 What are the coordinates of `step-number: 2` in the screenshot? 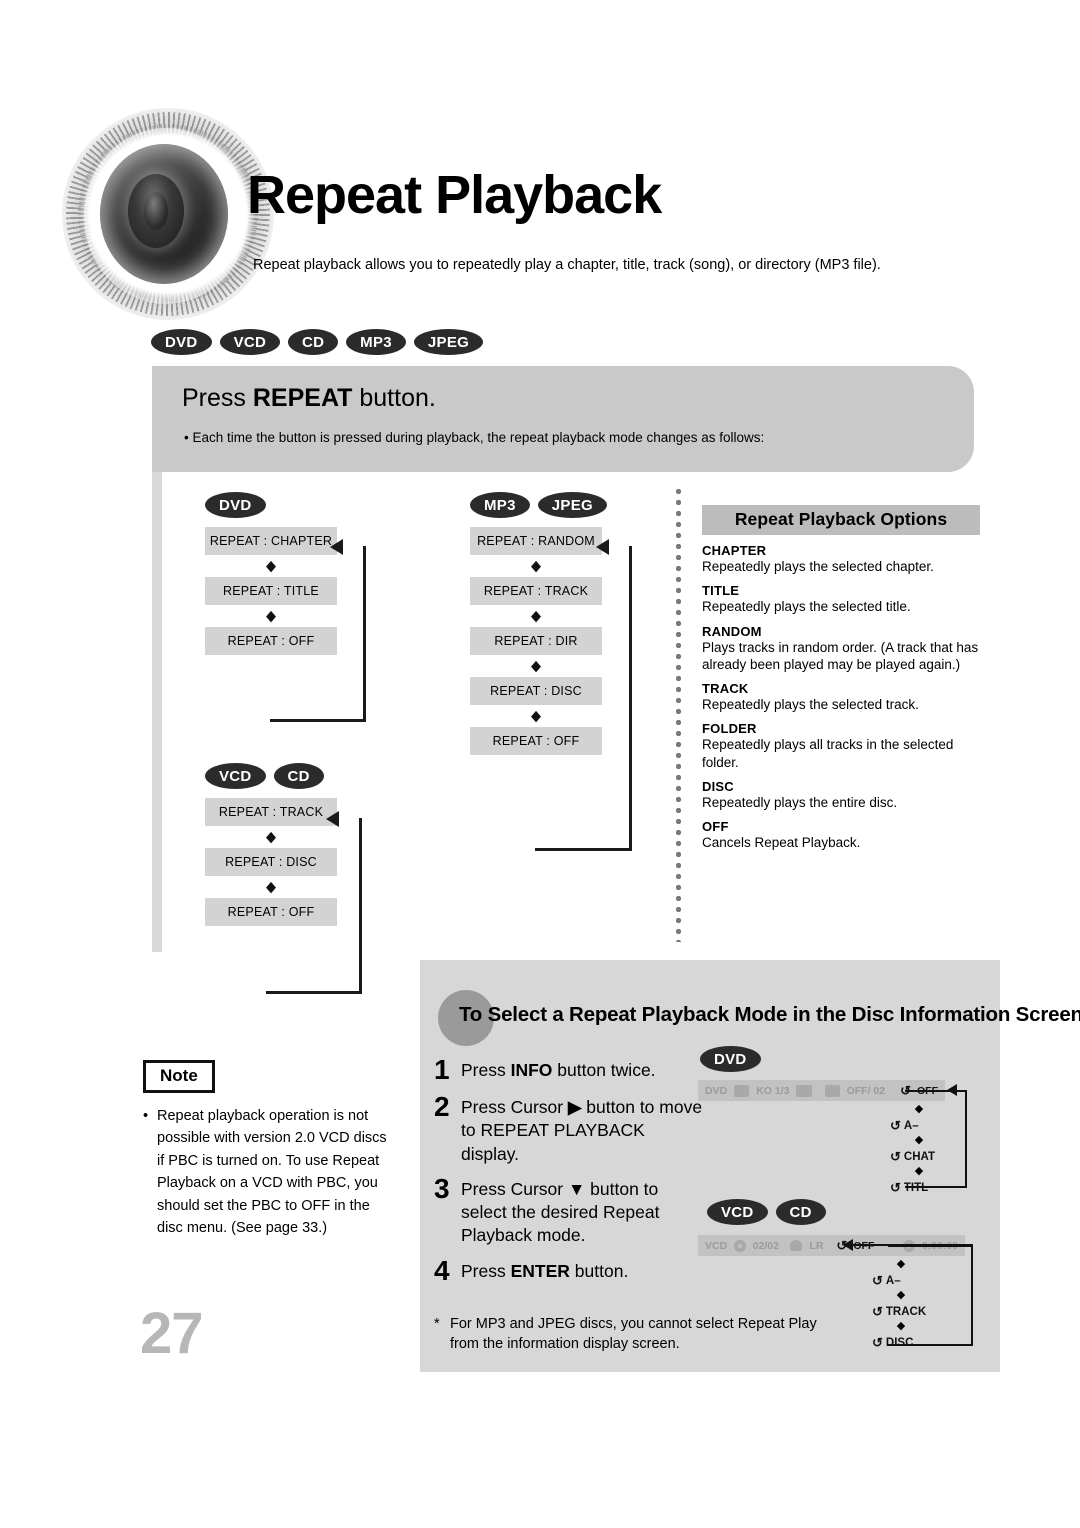 It's located at (442, 1106).